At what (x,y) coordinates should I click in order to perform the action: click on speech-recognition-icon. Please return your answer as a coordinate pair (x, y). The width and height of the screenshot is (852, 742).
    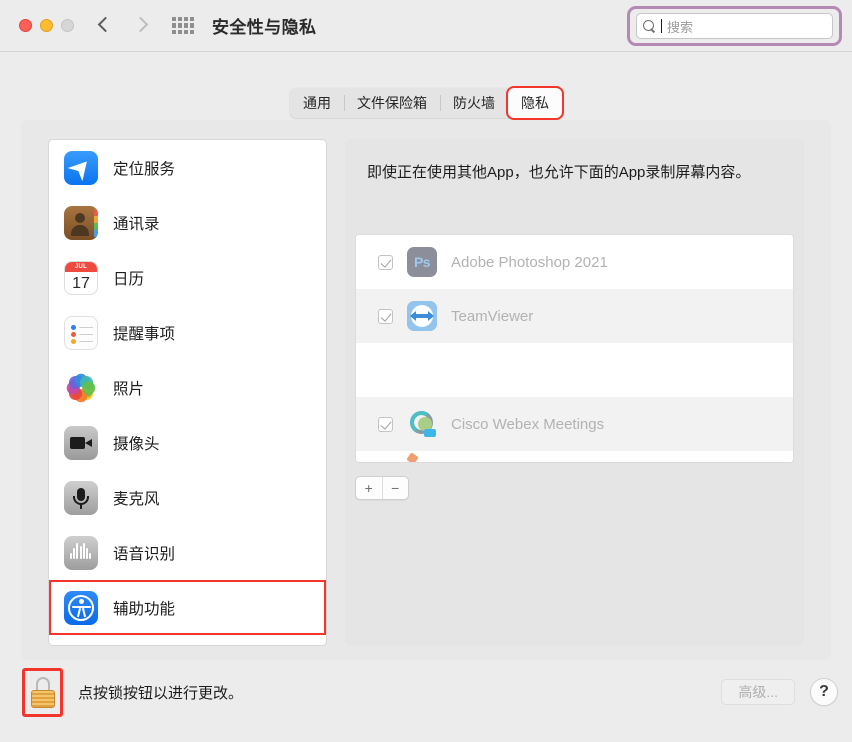
    Looking at the image, I should click on (81, 552).